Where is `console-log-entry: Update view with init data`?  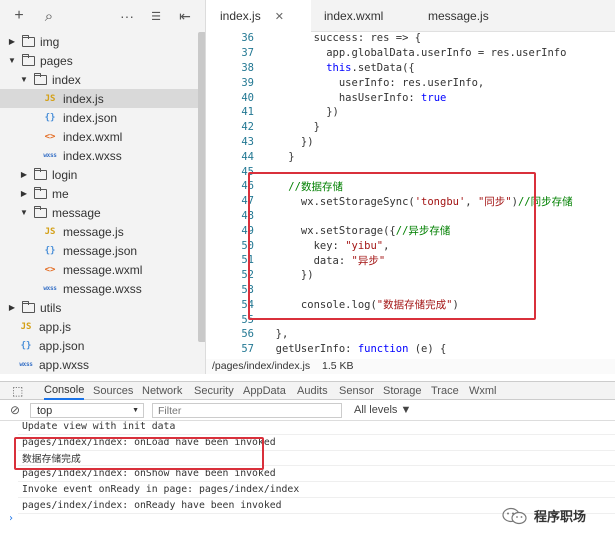
console-log-entry: Update view with init data is located at coordinates (99, 426).